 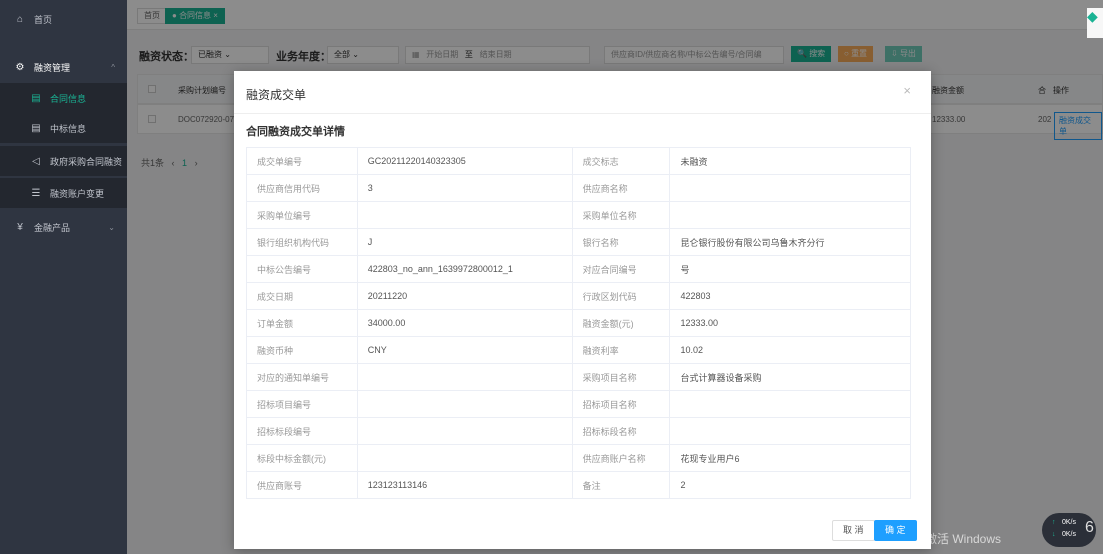 I want to click on detail-row: 招标标段编号 招标标段名称, so click(x=578, y=431).